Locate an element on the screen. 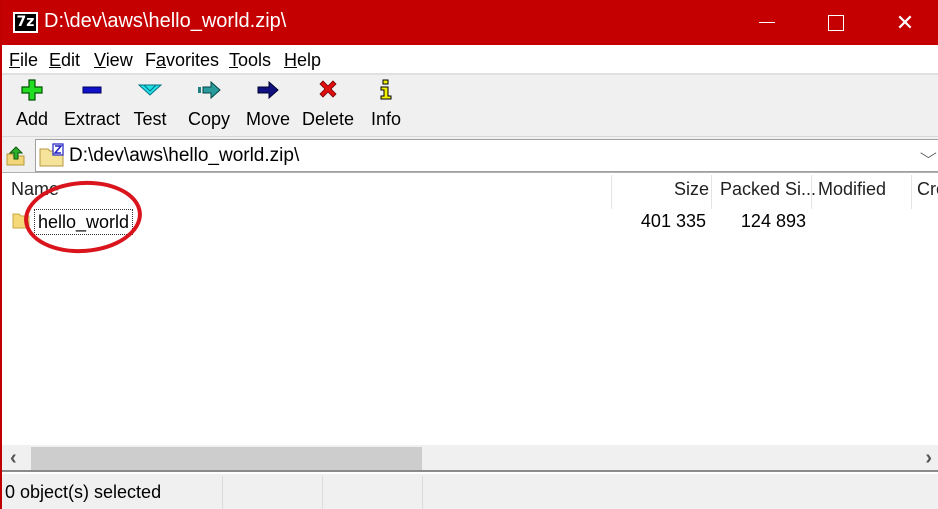 The image size is (938, 509). menu-tools: Tools is located at coordinates (250, 60).